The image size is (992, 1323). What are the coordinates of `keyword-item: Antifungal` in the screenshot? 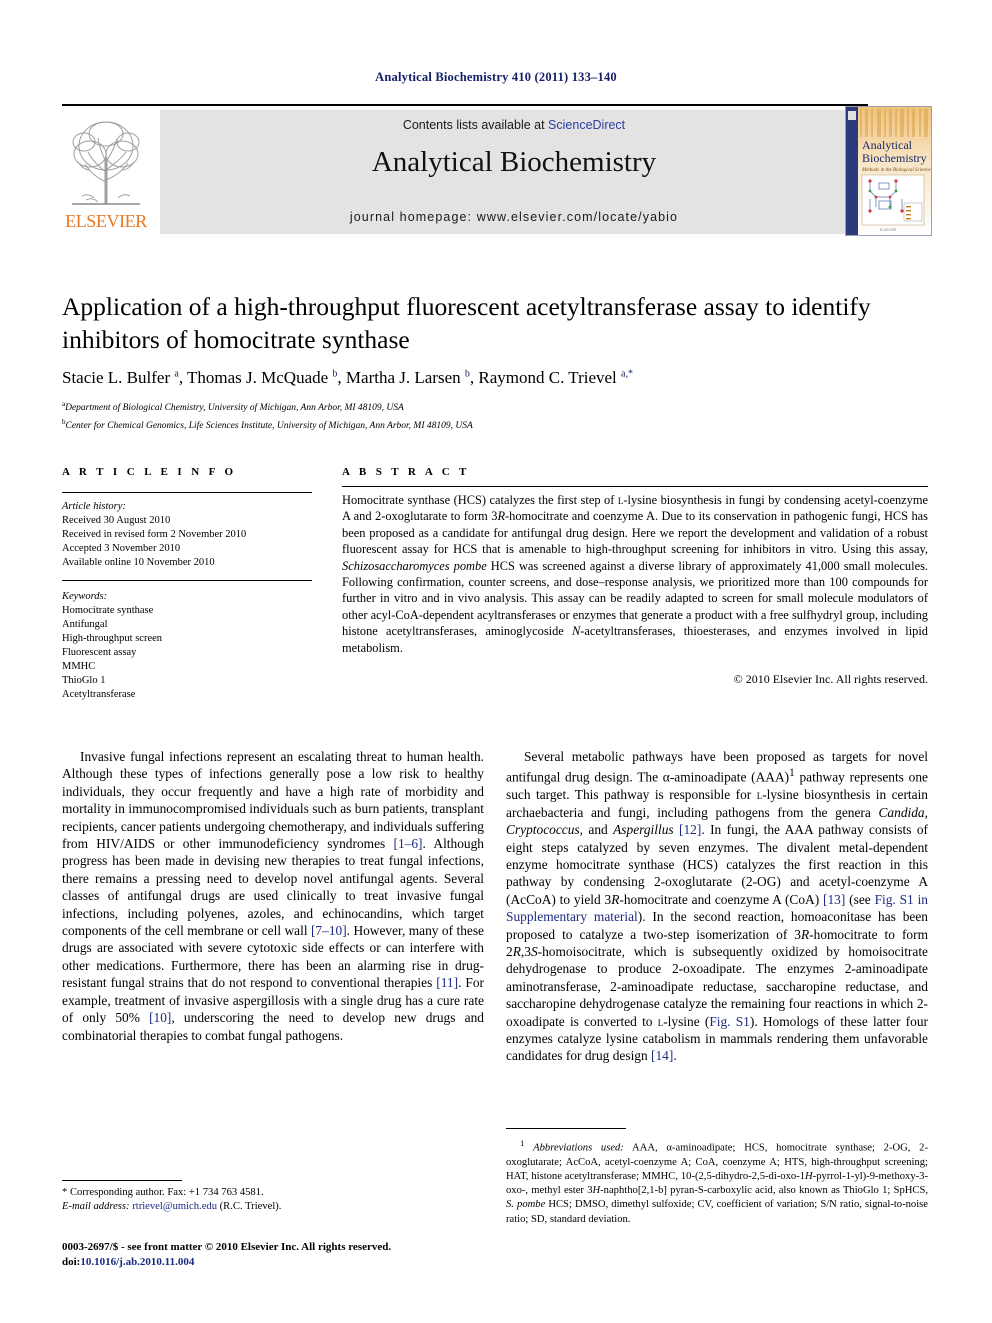 It's located at (85, 624).